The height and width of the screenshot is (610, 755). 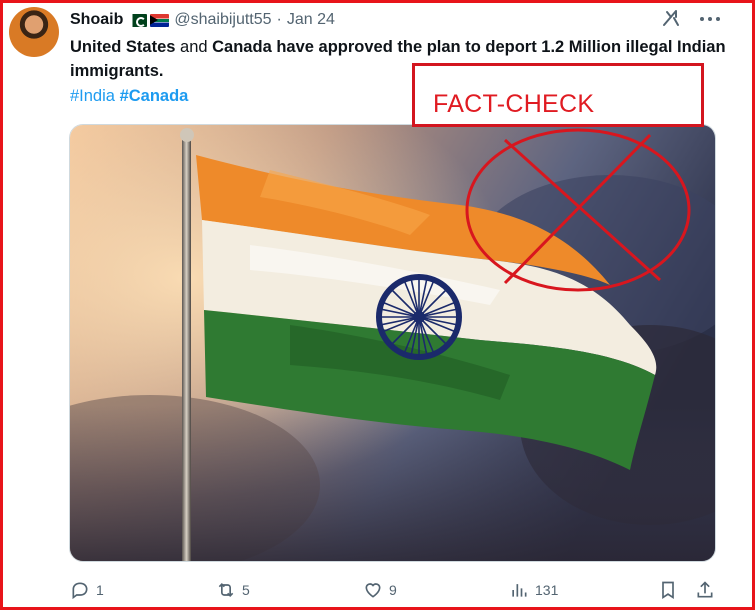 I want to click on hashtag-canada: #Canada, so click(x=154, y=96).